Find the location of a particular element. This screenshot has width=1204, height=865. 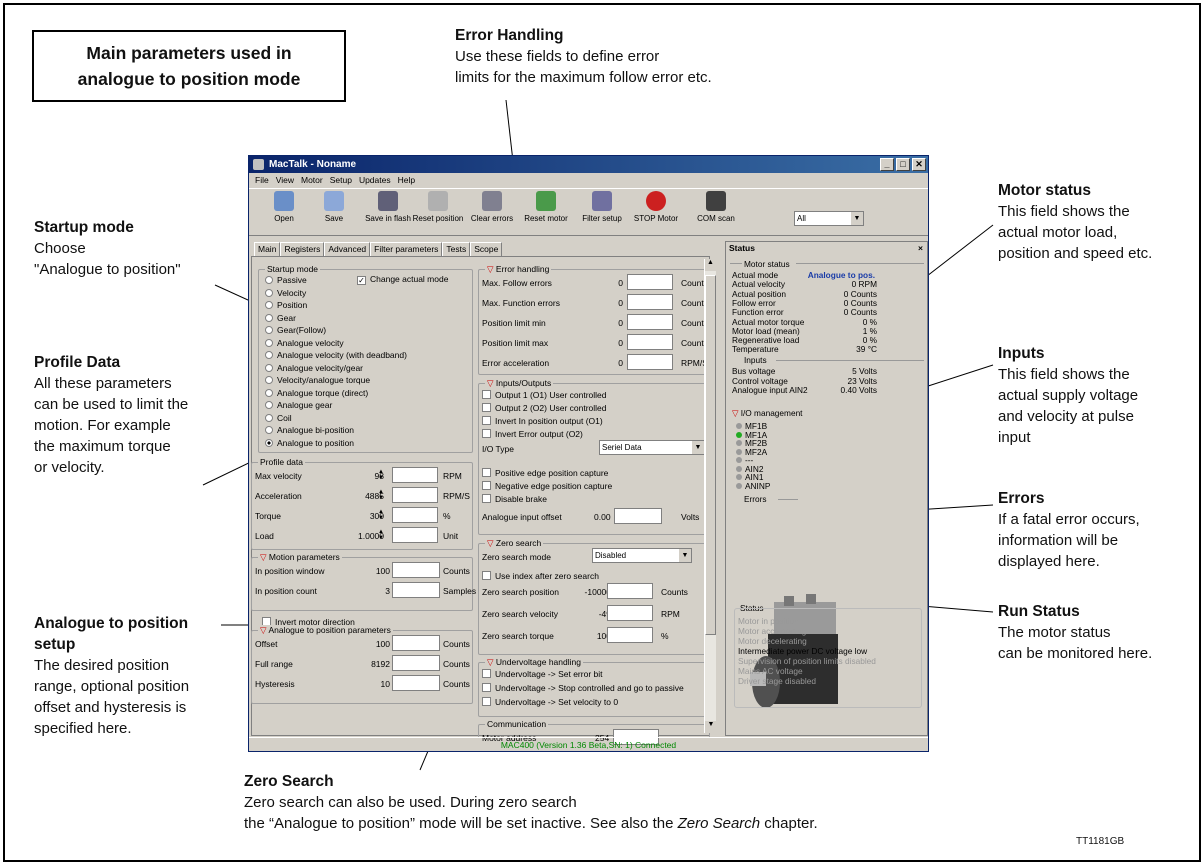

tab-main: Main is located at coordinates (267, 249).